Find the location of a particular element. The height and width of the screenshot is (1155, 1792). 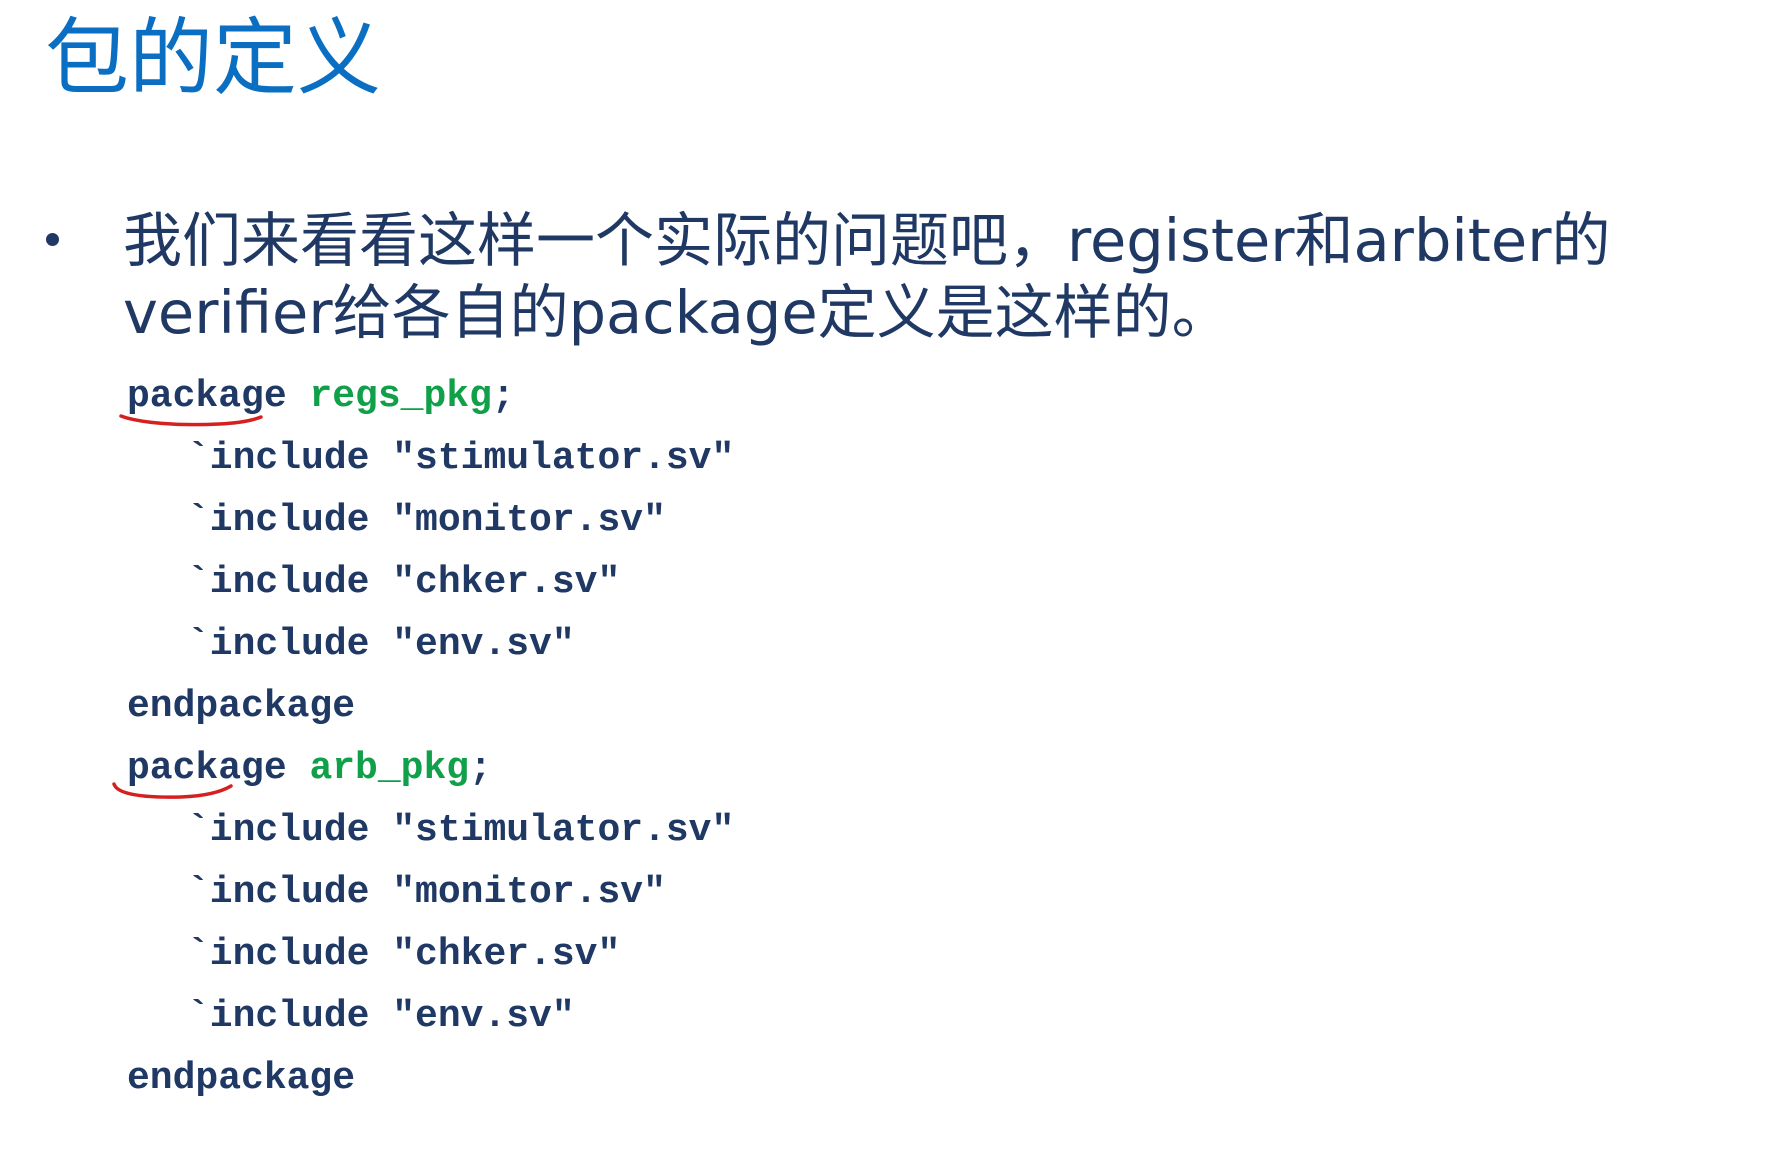

slide-title: 包的定义 is located at coordinates (213, 58).